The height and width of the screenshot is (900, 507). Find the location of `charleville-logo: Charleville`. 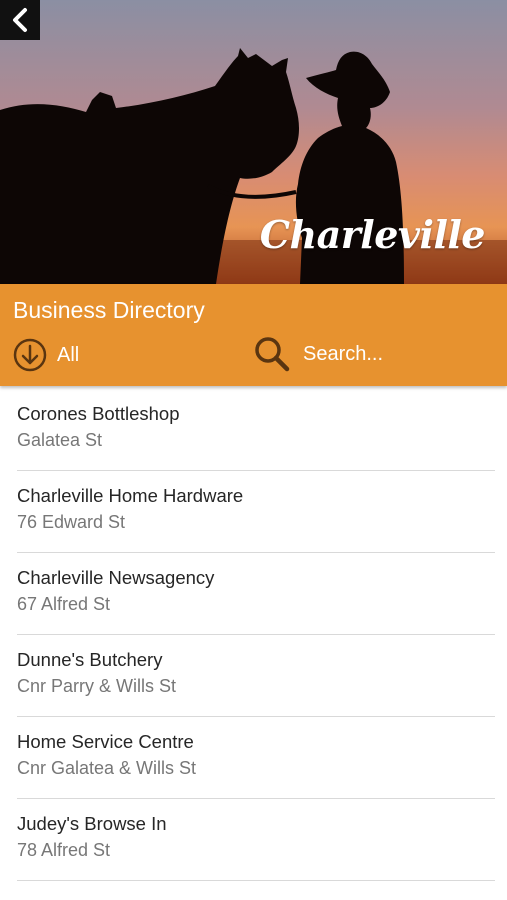

charleville-logo: Charleville is located at coordinates (372, 234).